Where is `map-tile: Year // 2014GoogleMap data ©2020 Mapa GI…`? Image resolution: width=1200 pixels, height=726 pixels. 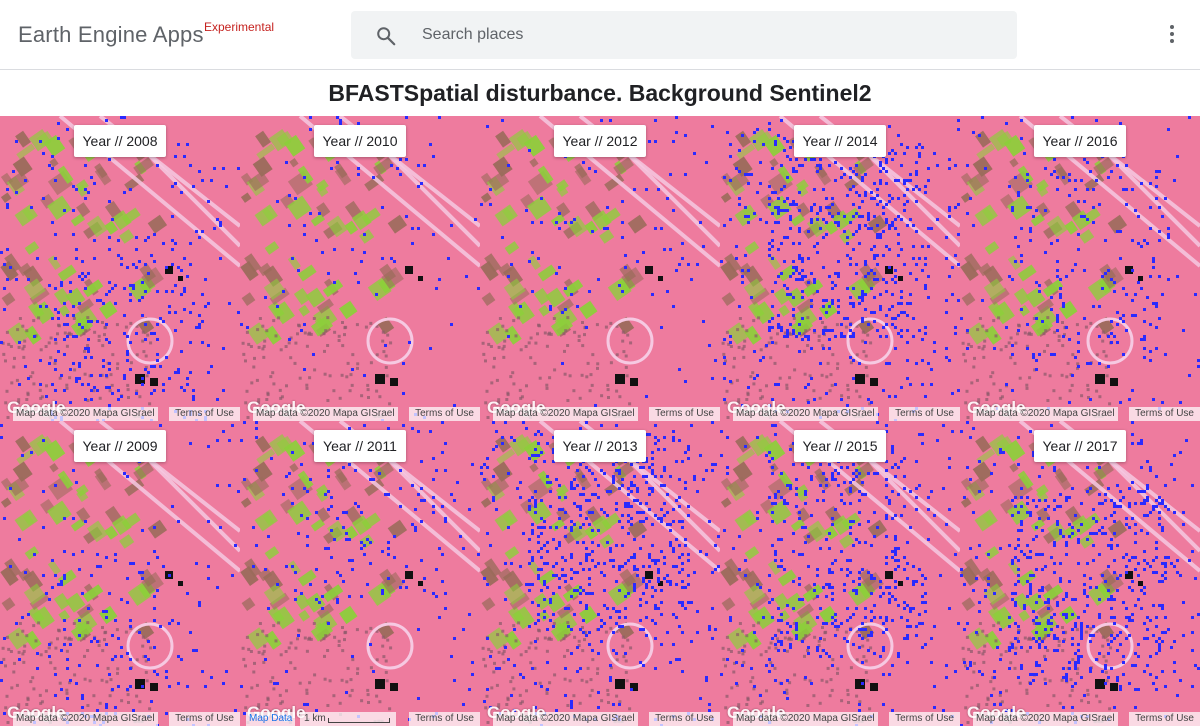
map-tile: Year // 2014GoogleMap data ©2020 Mapa GI… is located at coordinates (840, 268).